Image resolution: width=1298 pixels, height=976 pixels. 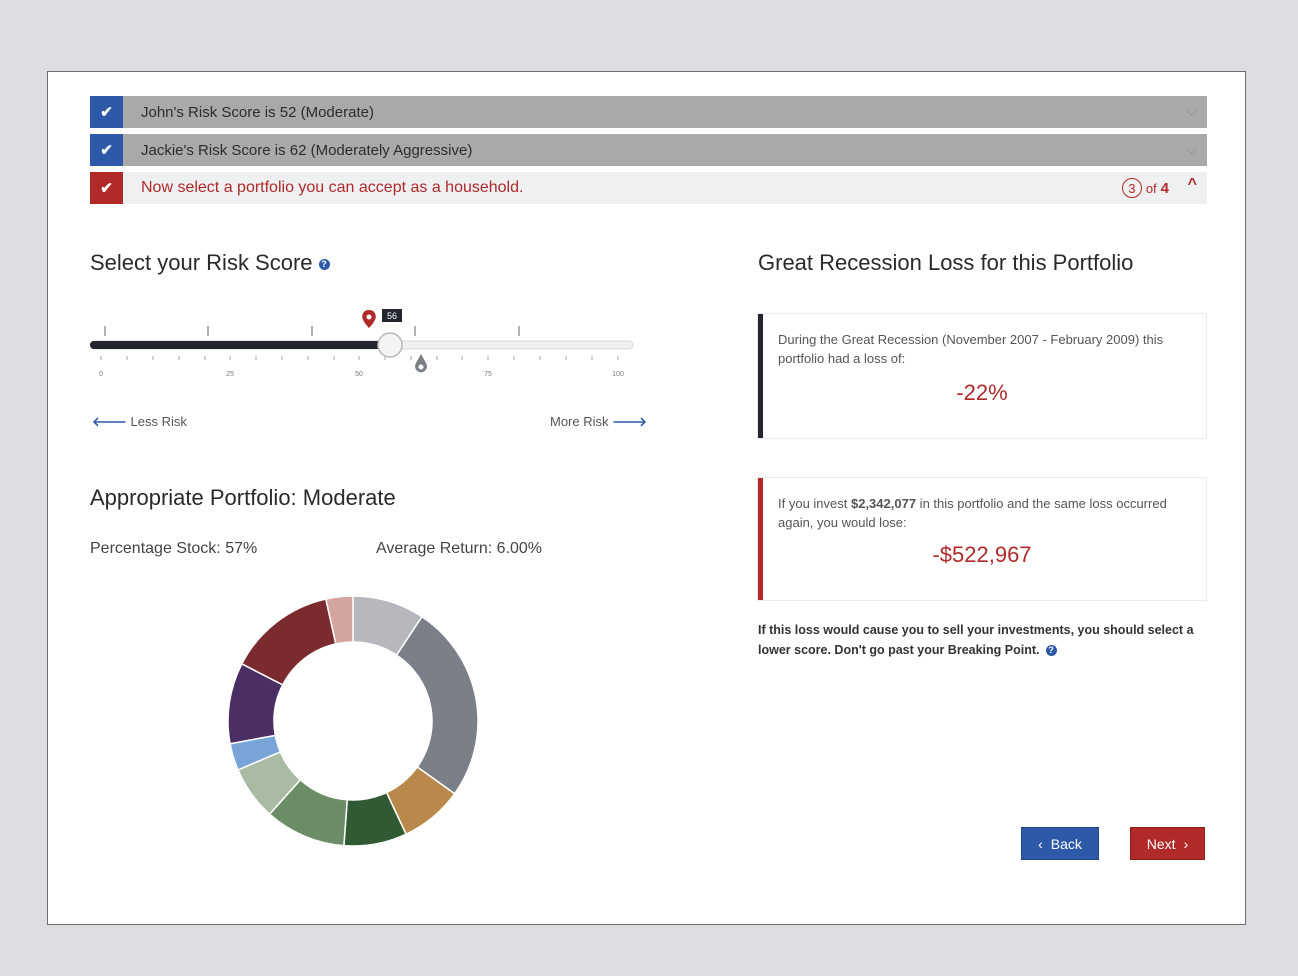 I want to click on step-of: of, so click(x=1151, y=188).